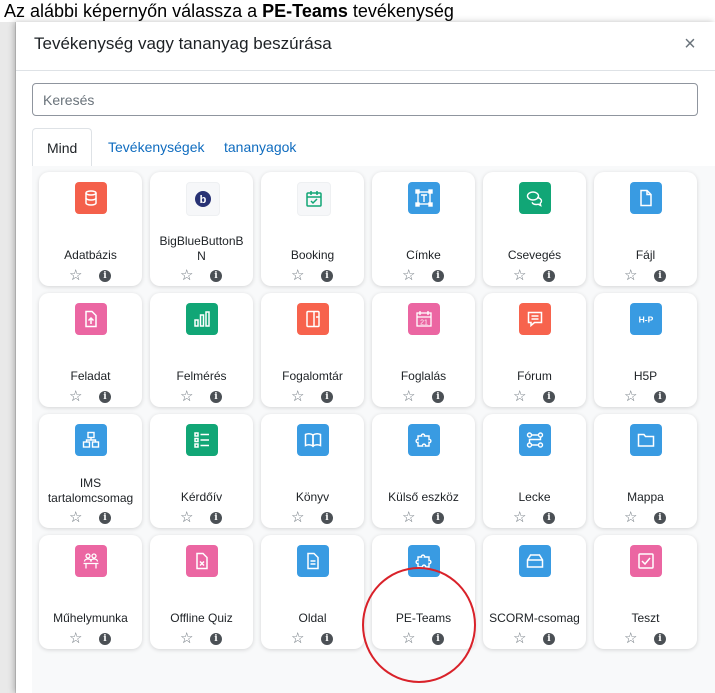 Image resolution: width=715 pixels, height=693 pixels. What do you see at coordinates (90, 490) in the screenshot?
I see `activity-card-label: IMS tartalomcsomag` at bounding box center [90, 490].